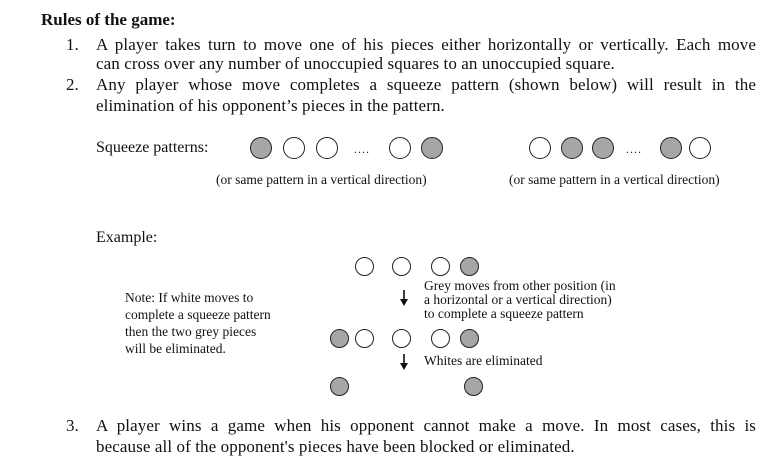  Describe the element at coordinates (72, 425) in the screenshot. I see `rule-3-number: 3.` at that location.